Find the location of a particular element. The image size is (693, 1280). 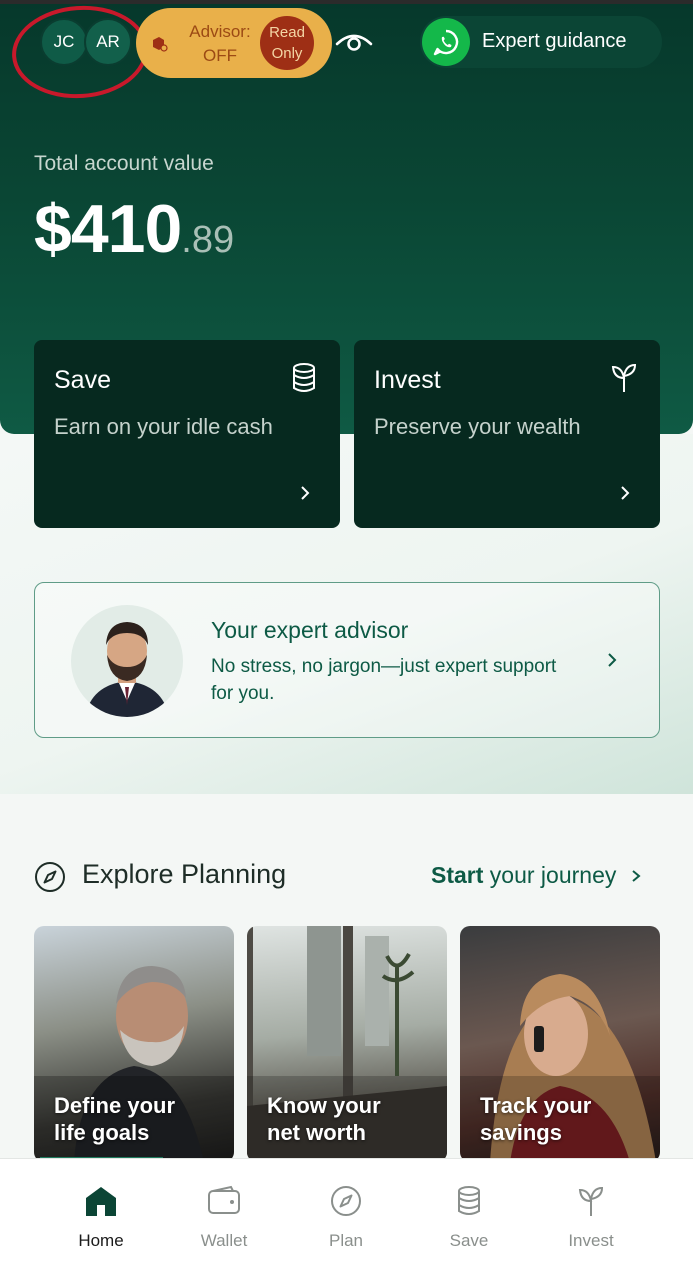

bottom-navigation: Home Wallet Plan Save Invest is located at coordinates (346, 1219).